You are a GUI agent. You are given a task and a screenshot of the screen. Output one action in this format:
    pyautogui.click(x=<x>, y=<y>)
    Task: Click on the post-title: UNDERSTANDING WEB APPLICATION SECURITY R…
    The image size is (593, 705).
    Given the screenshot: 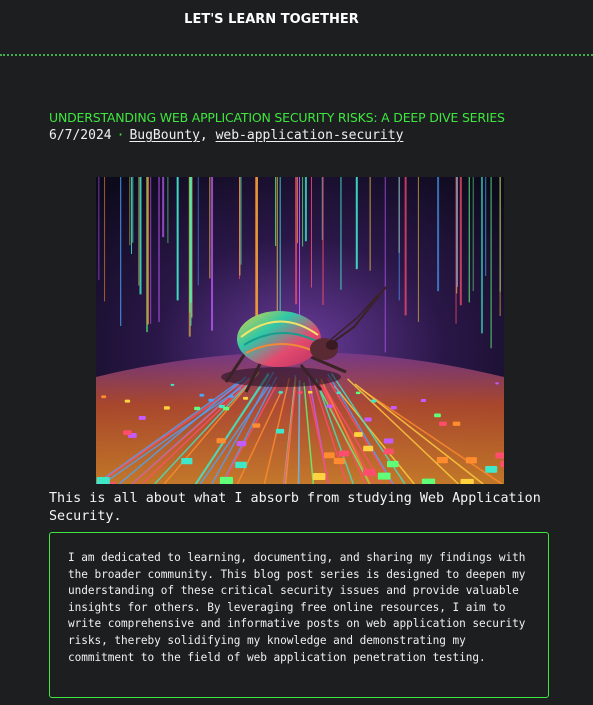 What is the action you would take?
    pyautogui.click(x=277, y=117)
    